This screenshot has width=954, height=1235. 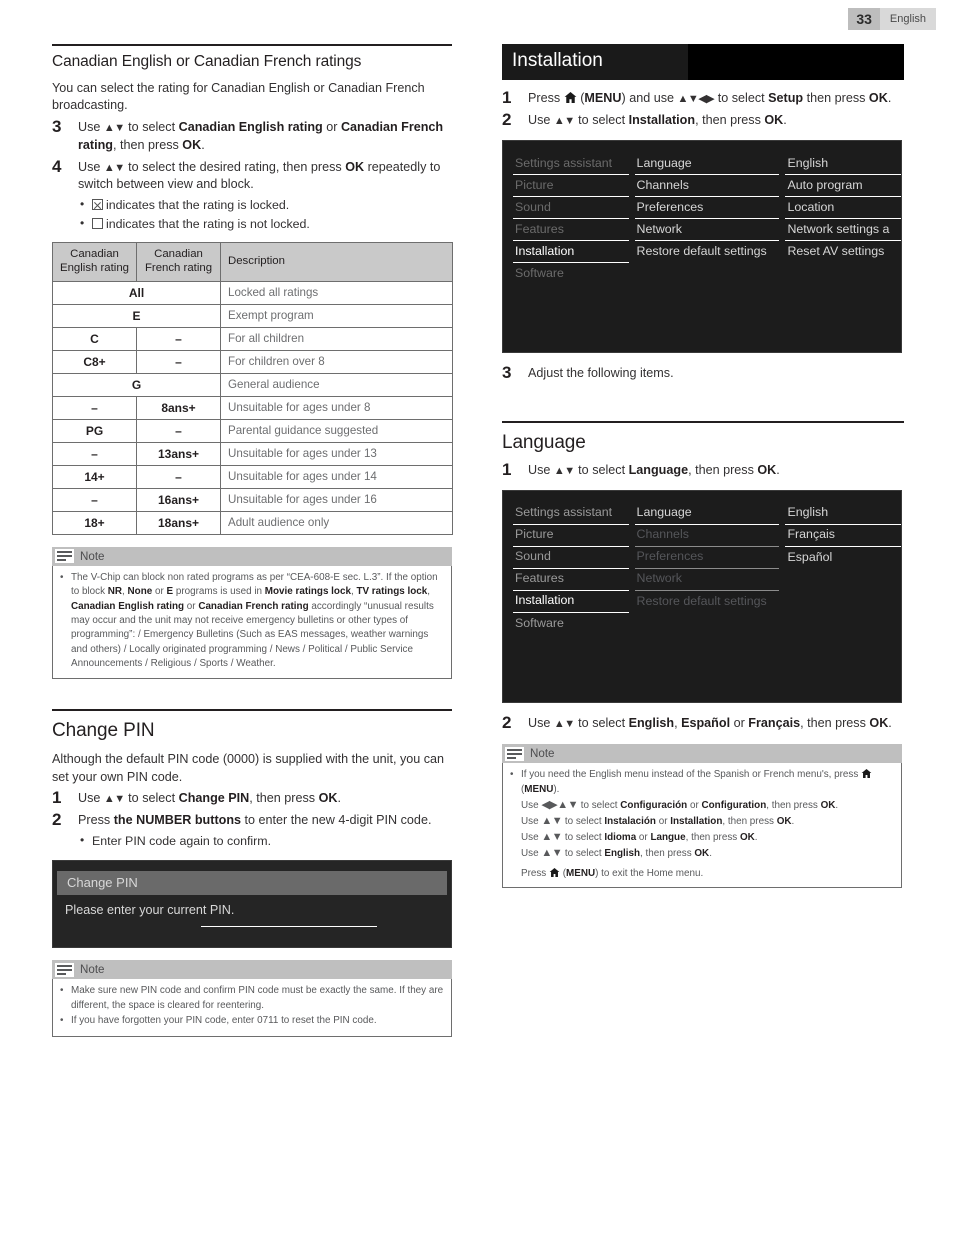 I want to click on cell-description: Unsuitable for ages under 13, so click(x=336, y=453).